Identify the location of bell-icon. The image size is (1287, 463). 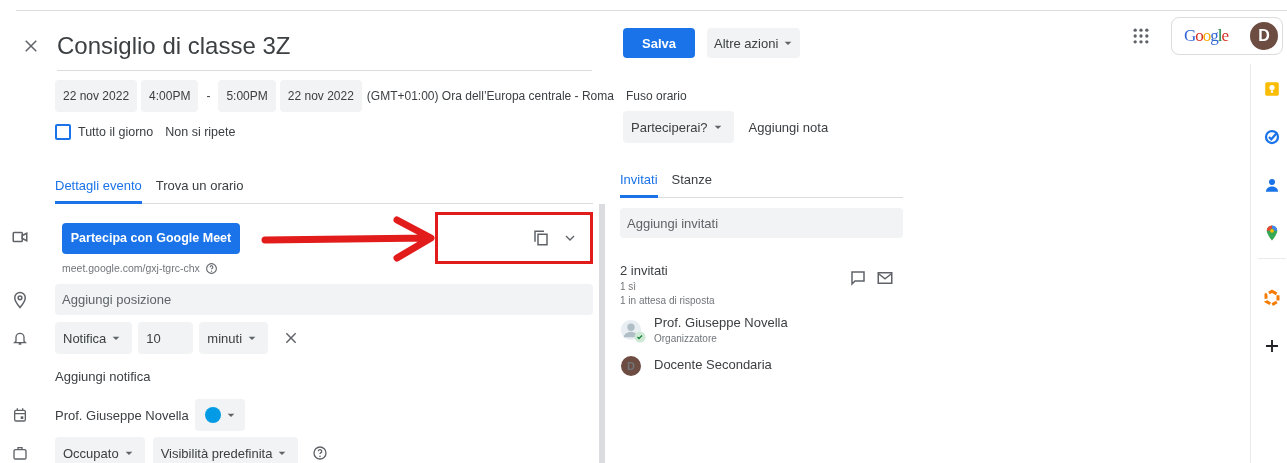
(19, 338).